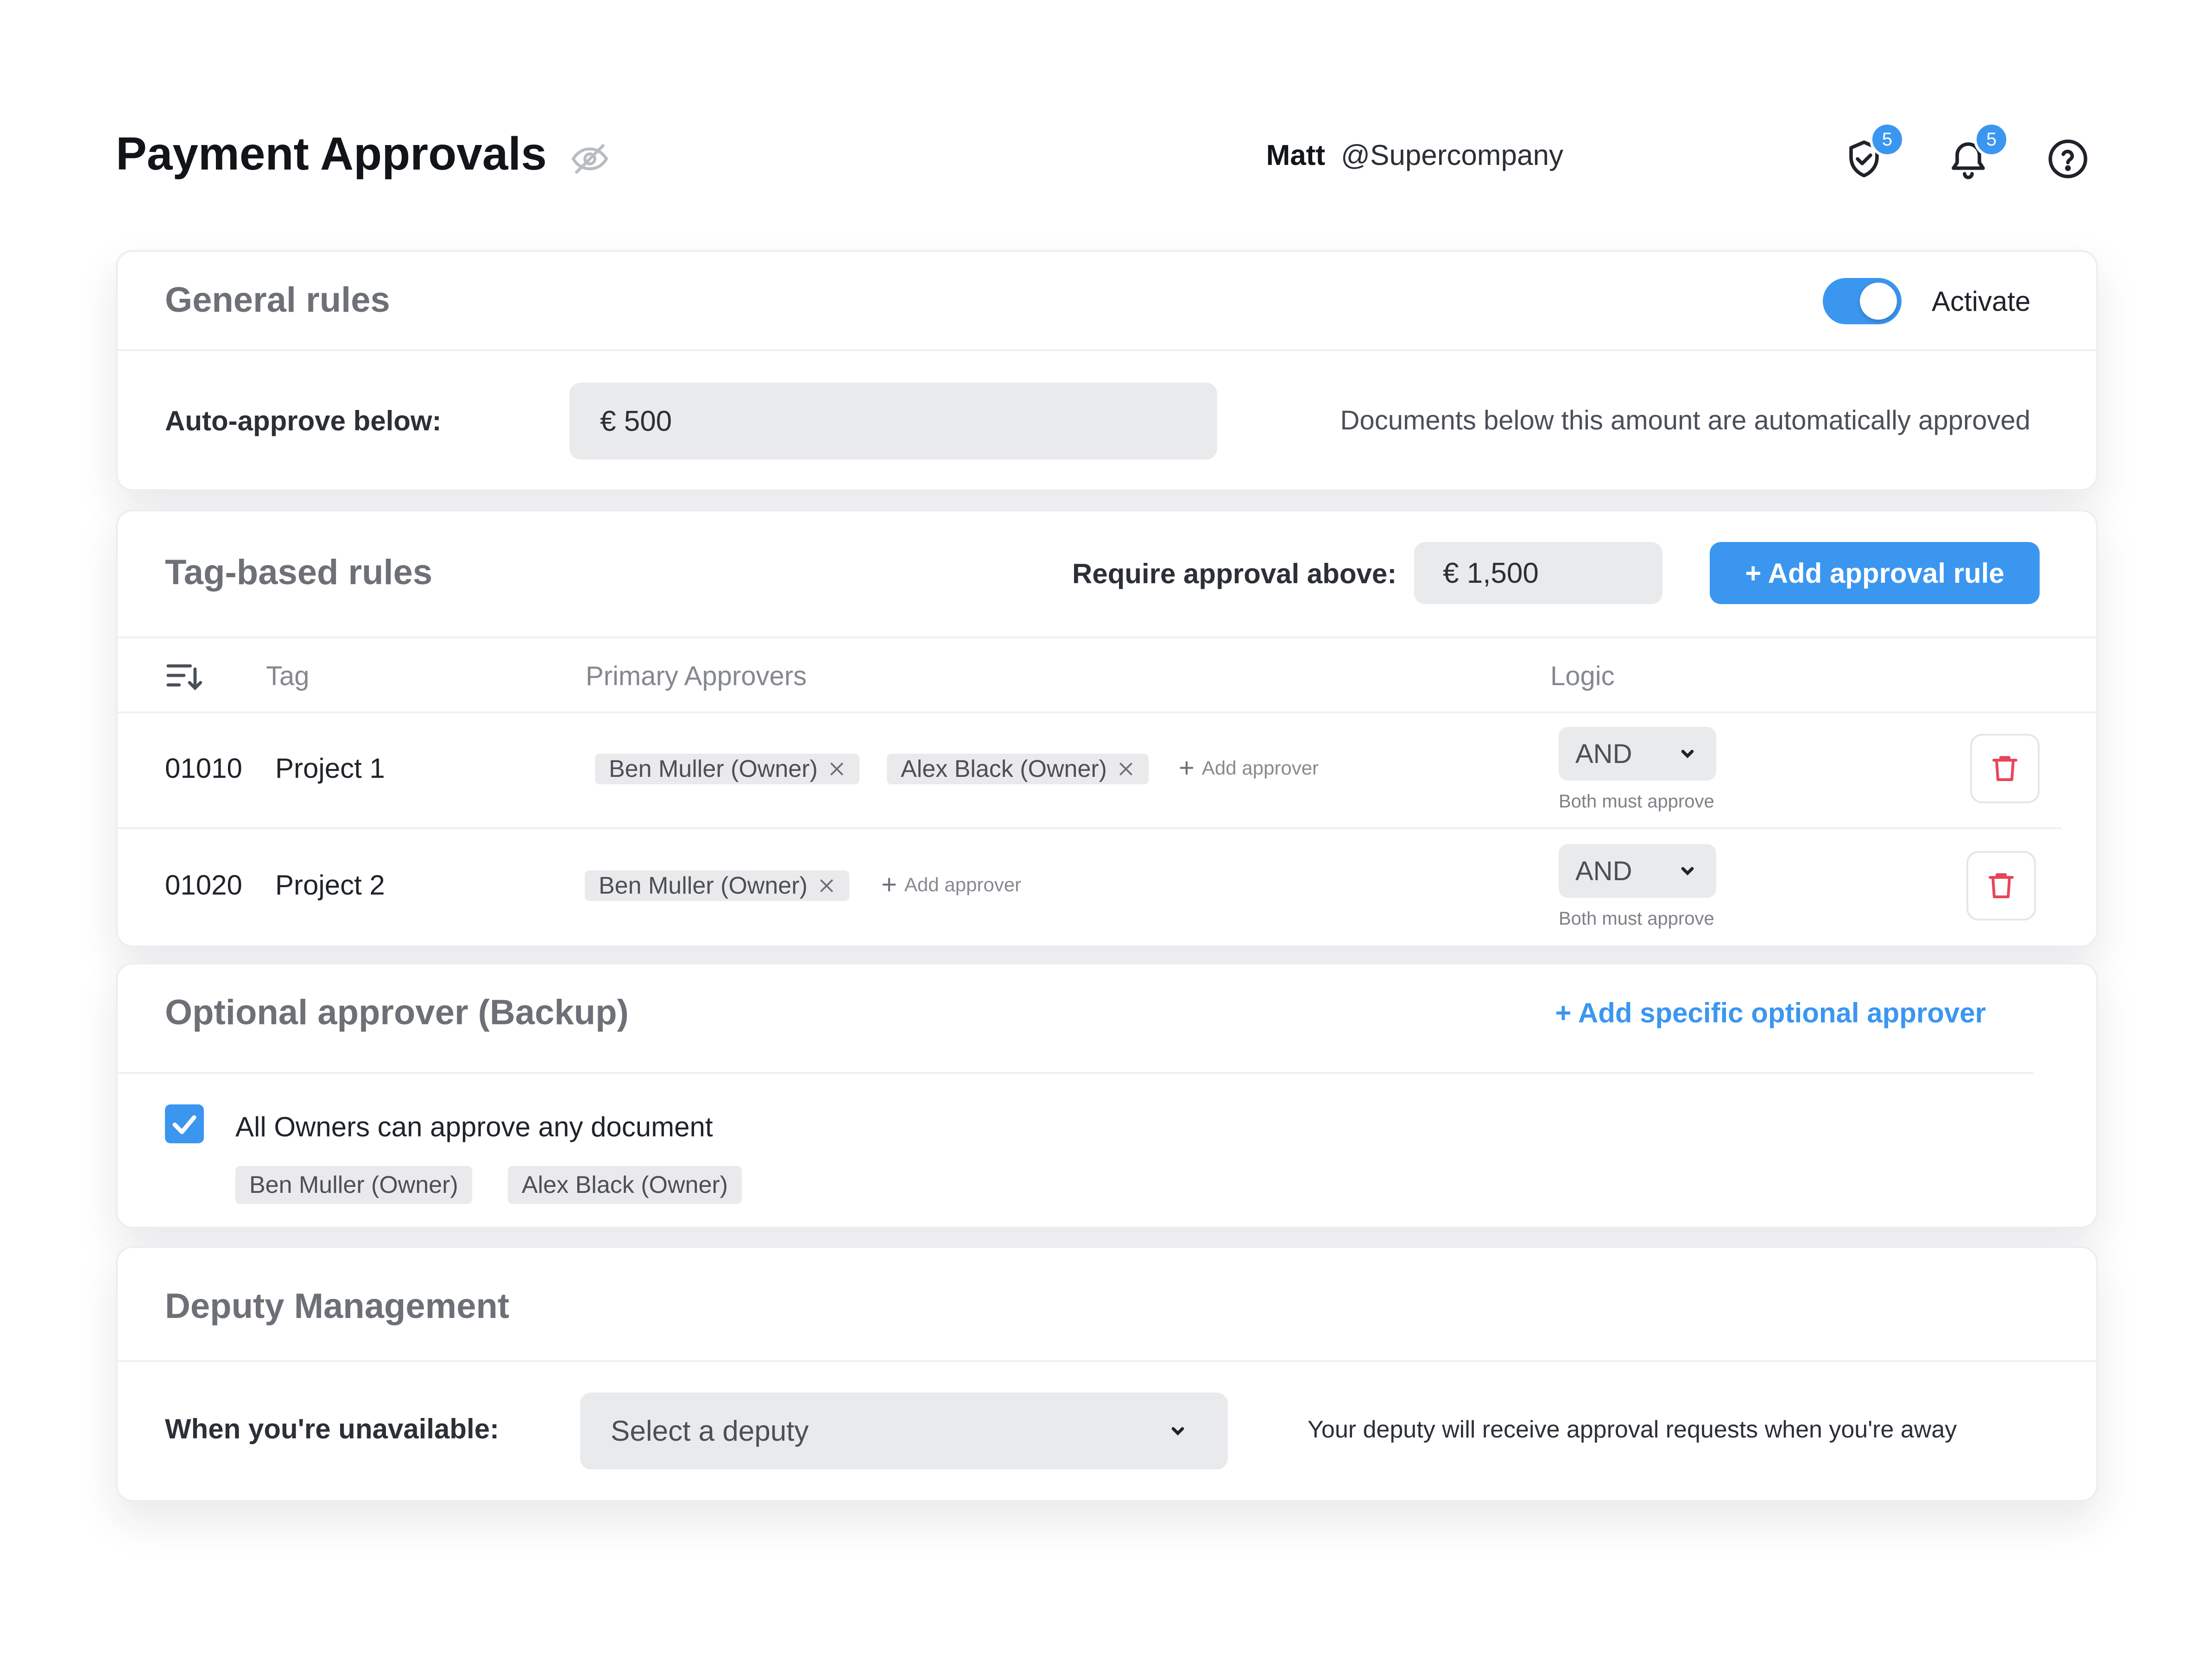 This screenshot has width=2212, height=1664. What do you see at coordinates (1296, 155) in the screenshot?
I see `user-name: Matt` at bounding box center [1296, 155].